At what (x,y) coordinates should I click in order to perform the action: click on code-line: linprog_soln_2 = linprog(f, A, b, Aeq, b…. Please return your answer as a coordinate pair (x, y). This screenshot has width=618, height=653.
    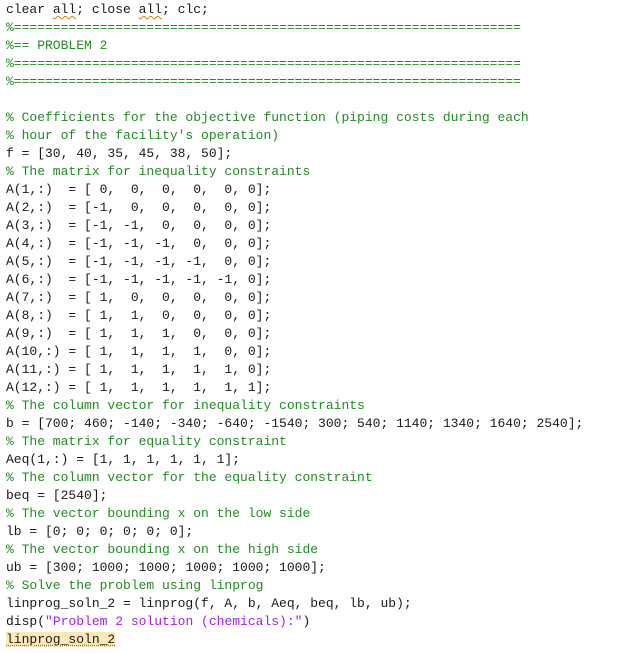
    Looking at the image, I should click on (209, 604).